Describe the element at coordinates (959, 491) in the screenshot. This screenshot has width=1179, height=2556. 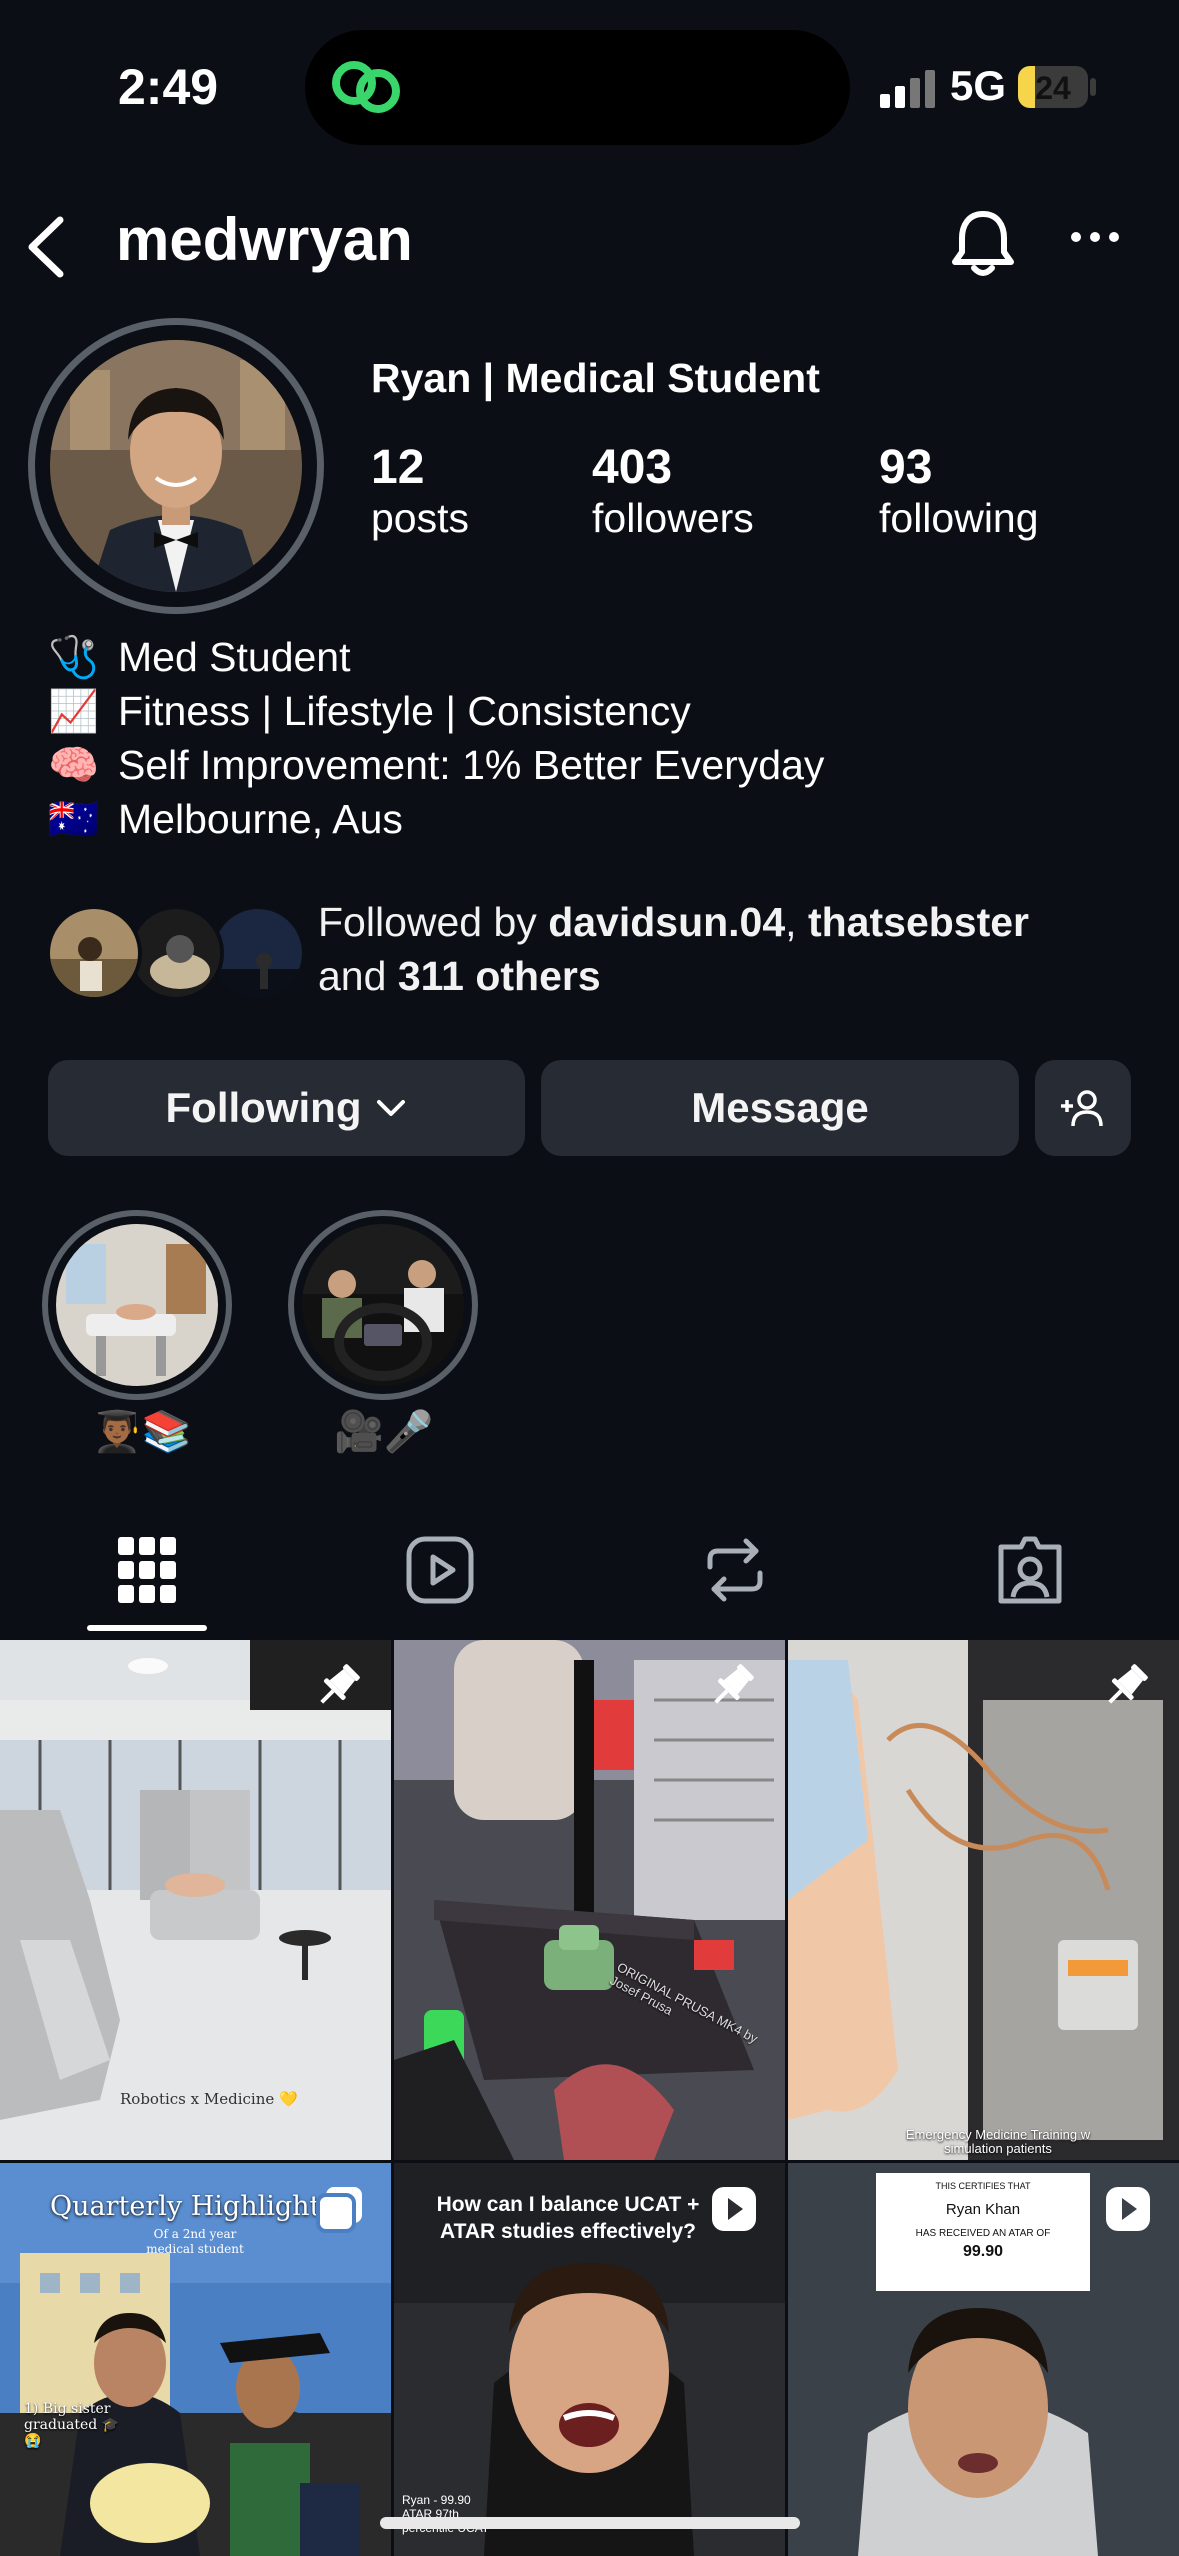
I see `stat-following: 93 following` at that location.